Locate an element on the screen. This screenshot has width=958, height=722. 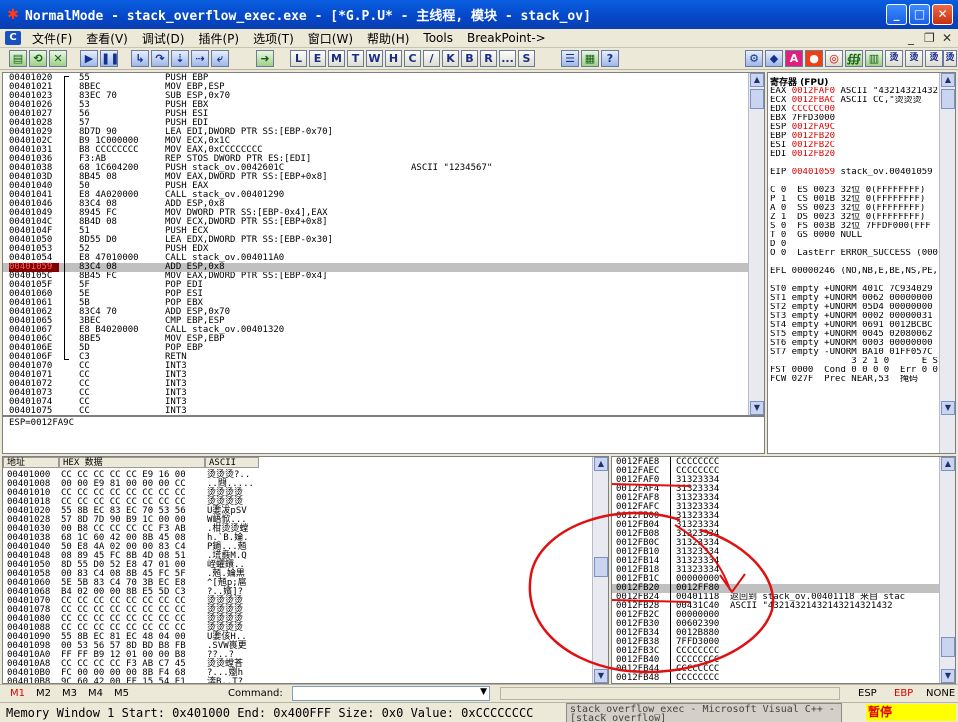
status-reg-none: NONE is located at coordinates (940, 693).